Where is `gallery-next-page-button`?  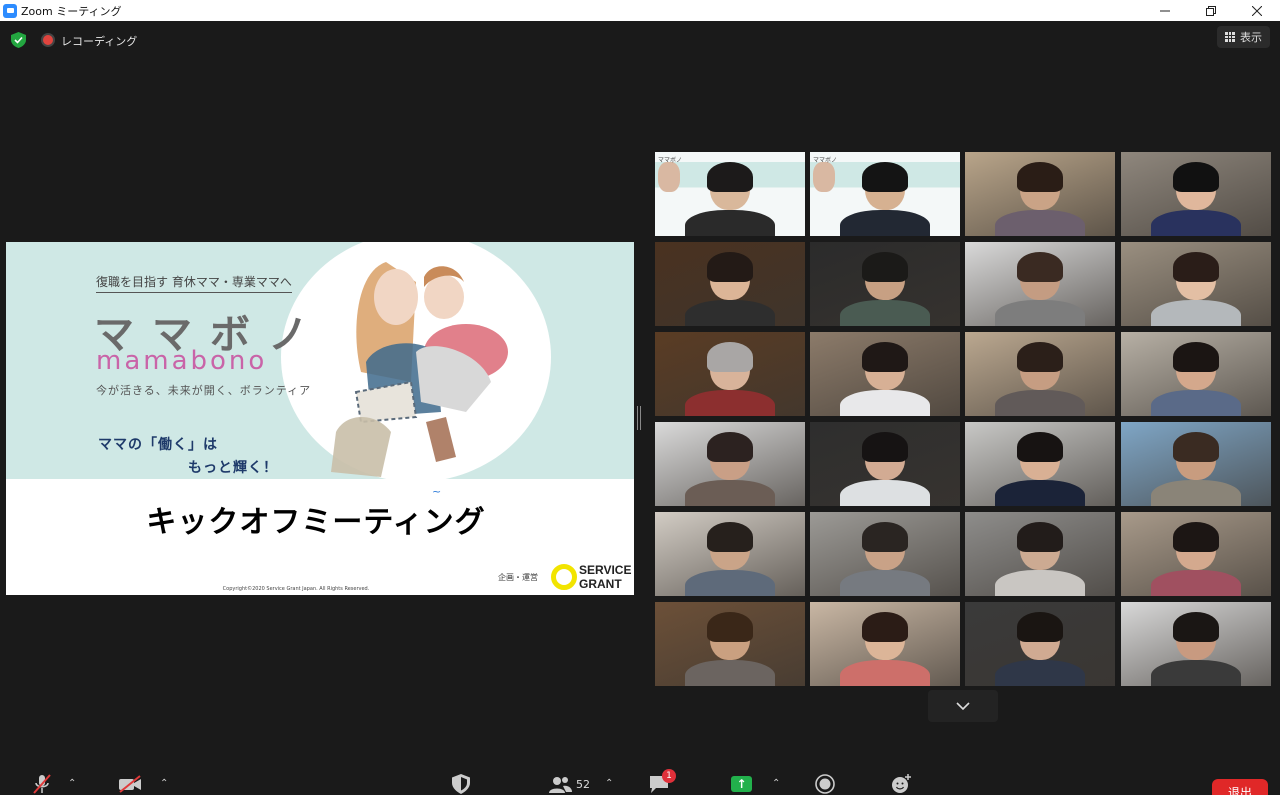 gallery-next-page-button is located at coordinates (963, 706).